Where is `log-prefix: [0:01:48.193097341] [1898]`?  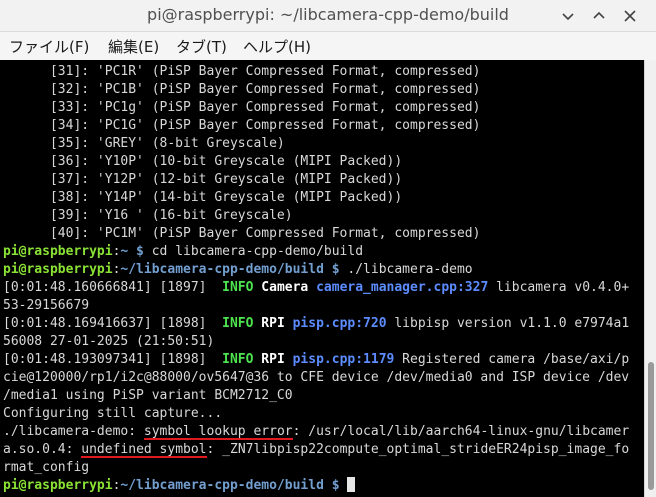 log-prefix: [0:01:48.193097341] [1898] is located at coordinates (113, 359).